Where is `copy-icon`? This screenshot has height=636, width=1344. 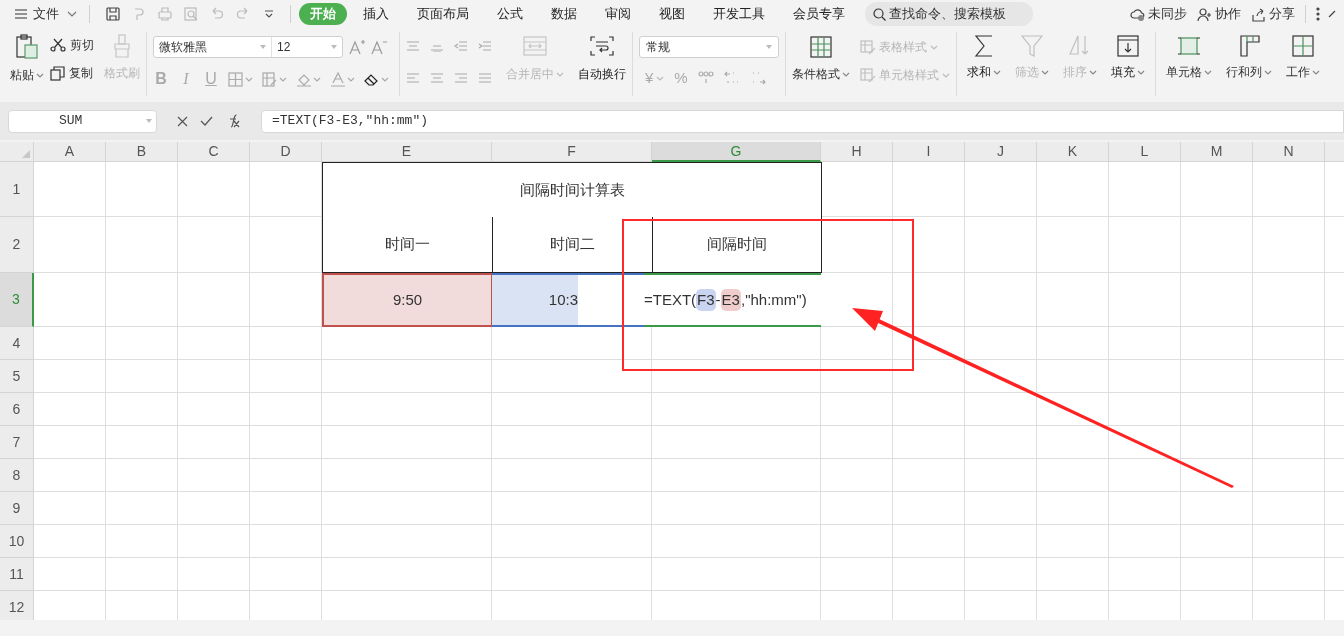
copy-icon is located at coordinates (57, 73).